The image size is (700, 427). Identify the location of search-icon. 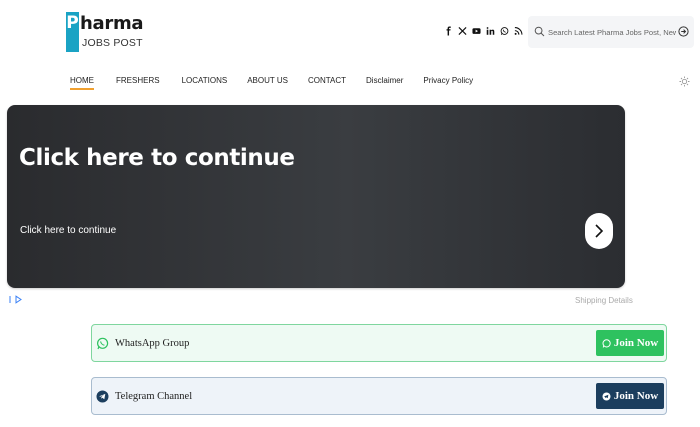
(539, 31).